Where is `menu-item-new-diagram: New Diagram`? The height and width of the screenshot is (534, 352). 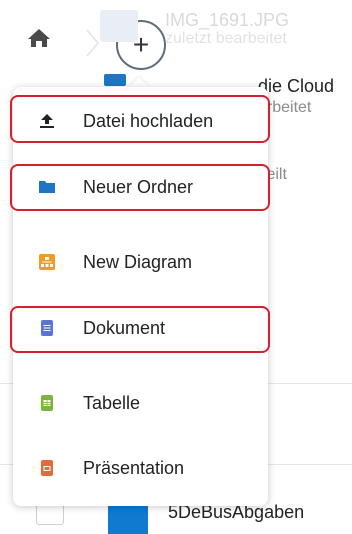 menu-item-new-diagram: New Diagram is located at coordinates (140, 262).